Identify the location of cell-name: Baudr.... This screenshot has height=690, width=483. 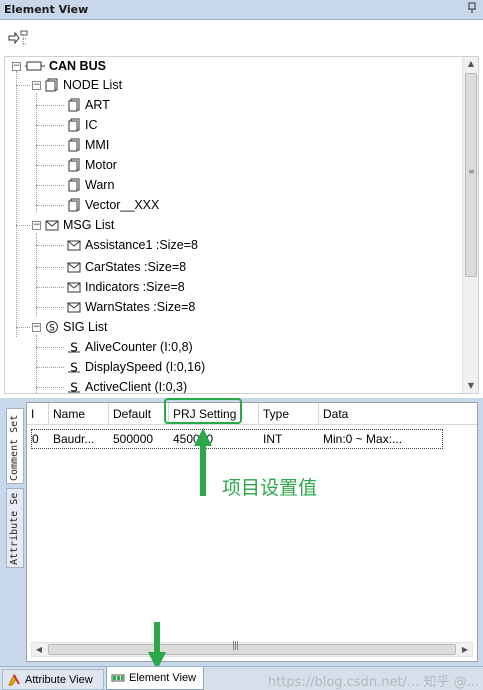
(74, 439).